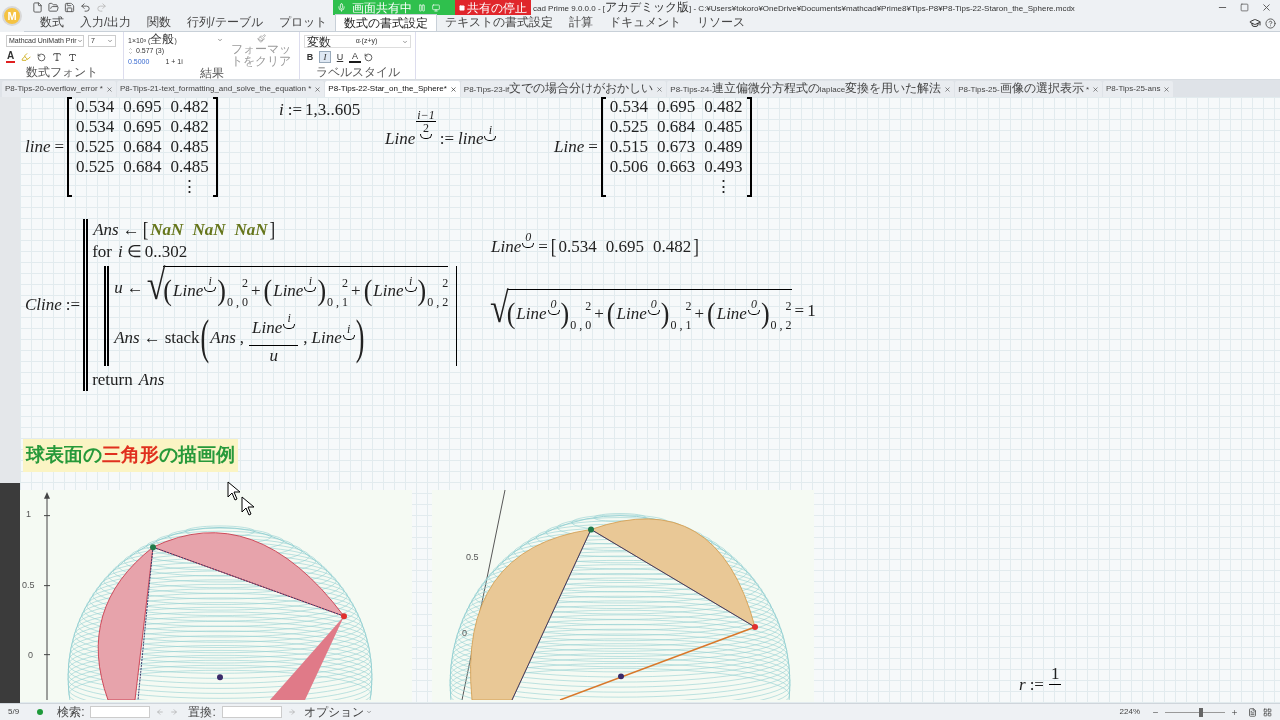 The width and height of the screenshot is (1280, 720). Describe the element at coordinates (220, 89) in the screenshot. I see `document-tab: P8-Tips-21-text_formatting_and_solve_the_equation *` at that location.